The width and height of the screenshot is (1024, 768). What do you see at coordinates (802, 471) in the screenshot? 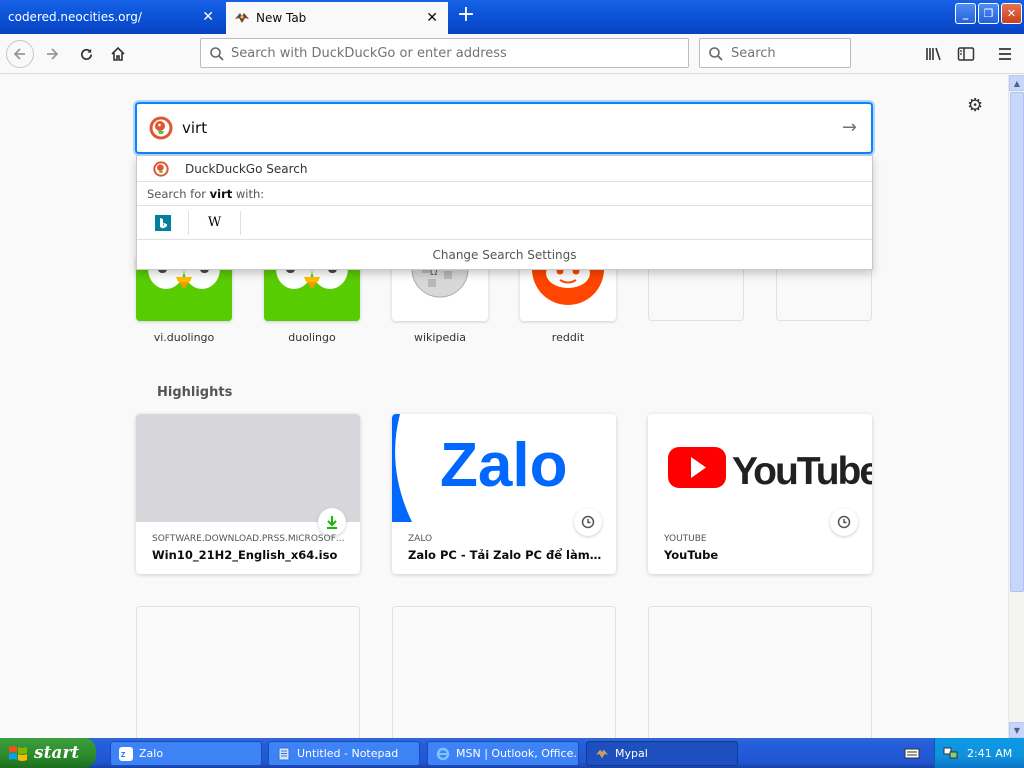
I see `youtube-logo-text: YouTube` at bounding box center [802, 471].